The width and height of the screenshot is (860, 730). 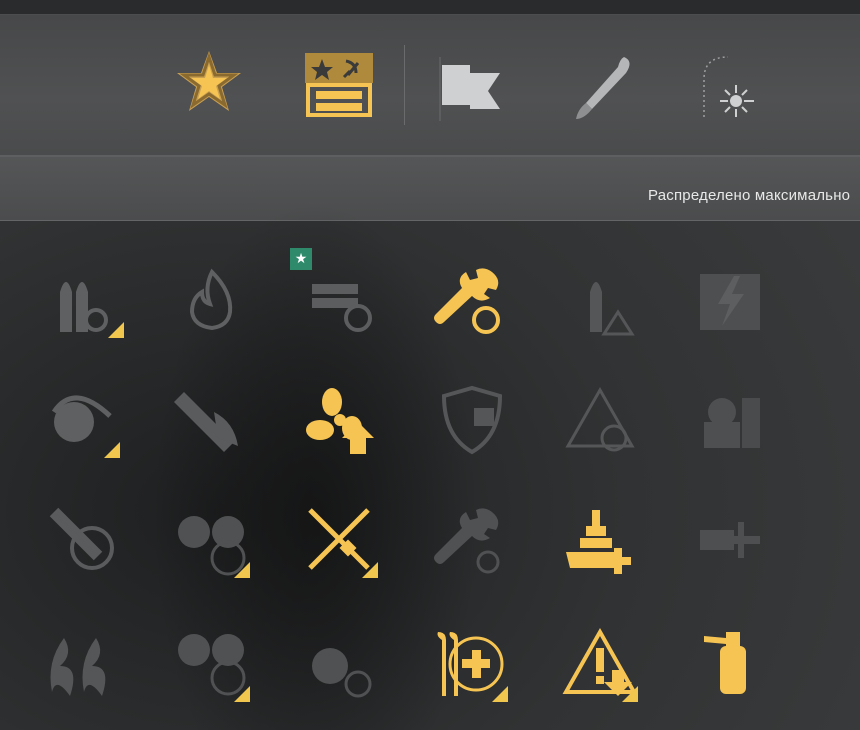 I want to click on aa-targeting-skill, so click(x=212, y=664).